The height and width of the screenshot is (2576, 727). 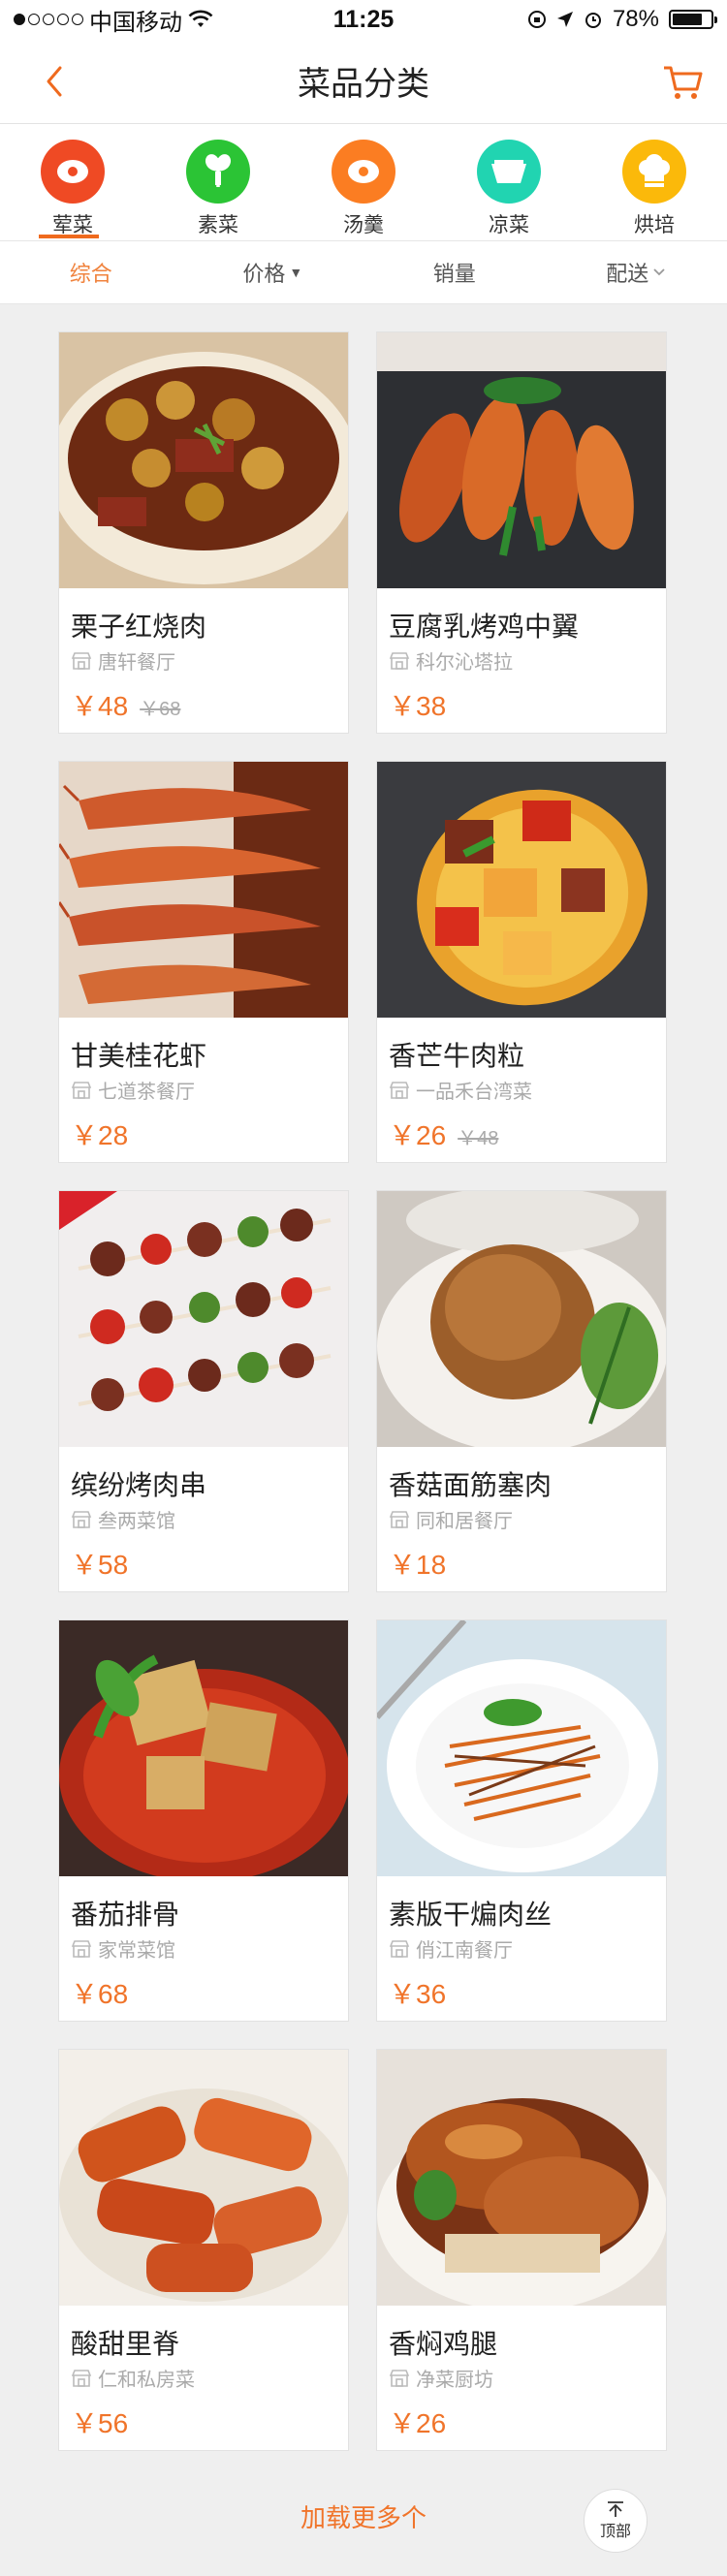 I want to click on dish-name: 缤纷烤肉串, so click(x=139, y=1485).